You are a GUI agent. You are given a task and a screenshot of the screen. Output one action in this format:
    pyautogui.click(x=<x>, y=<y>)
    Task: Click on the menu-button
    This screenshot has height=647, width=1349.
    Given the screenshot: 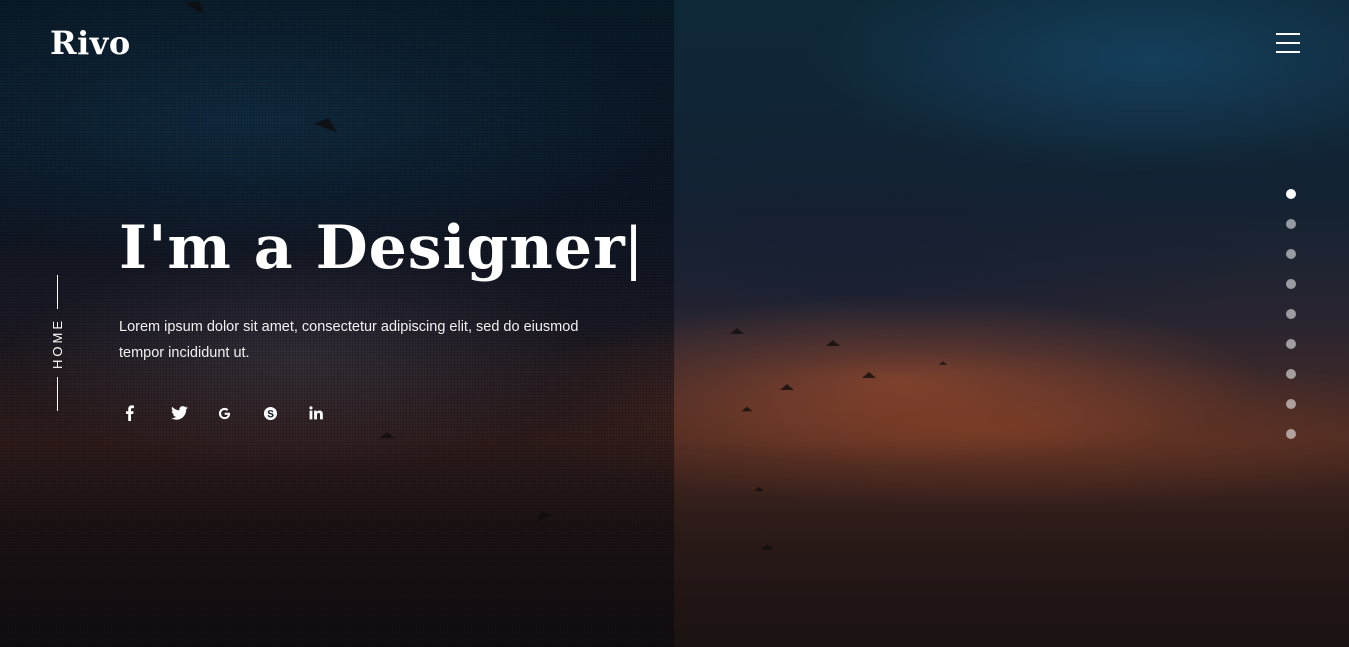 What is the action you would take?
    pyautogui.click(x=1288, y=43)
    